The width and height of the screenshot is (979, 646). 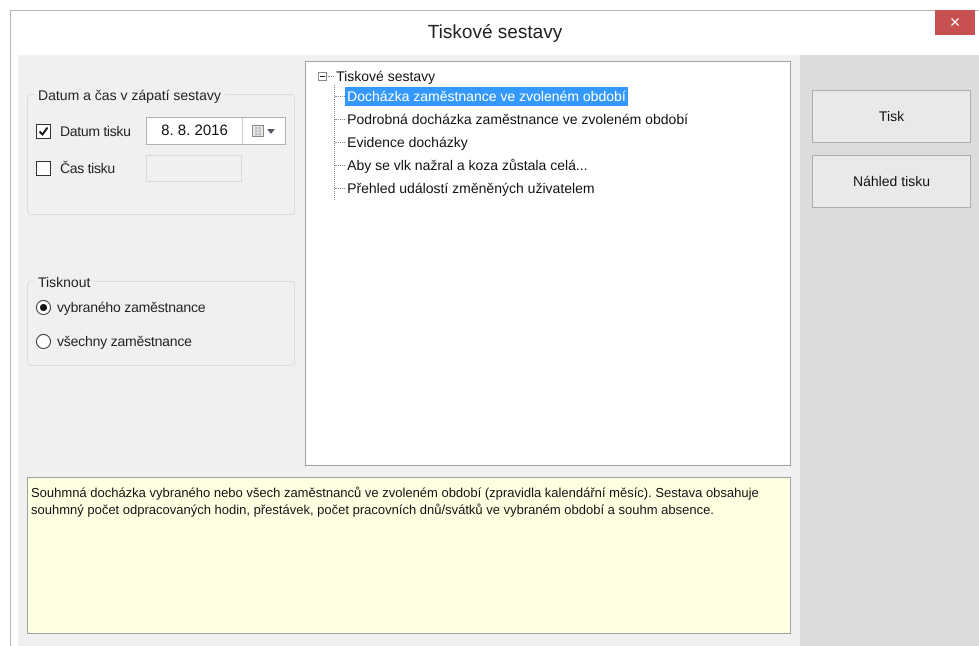 I want to click on action-button: Náhled tisku, so click(x=891, y=181).